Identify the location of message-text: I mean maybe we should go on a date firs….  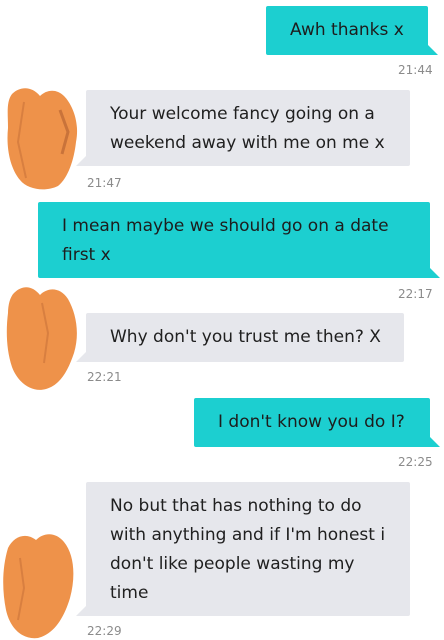
(228, 240).